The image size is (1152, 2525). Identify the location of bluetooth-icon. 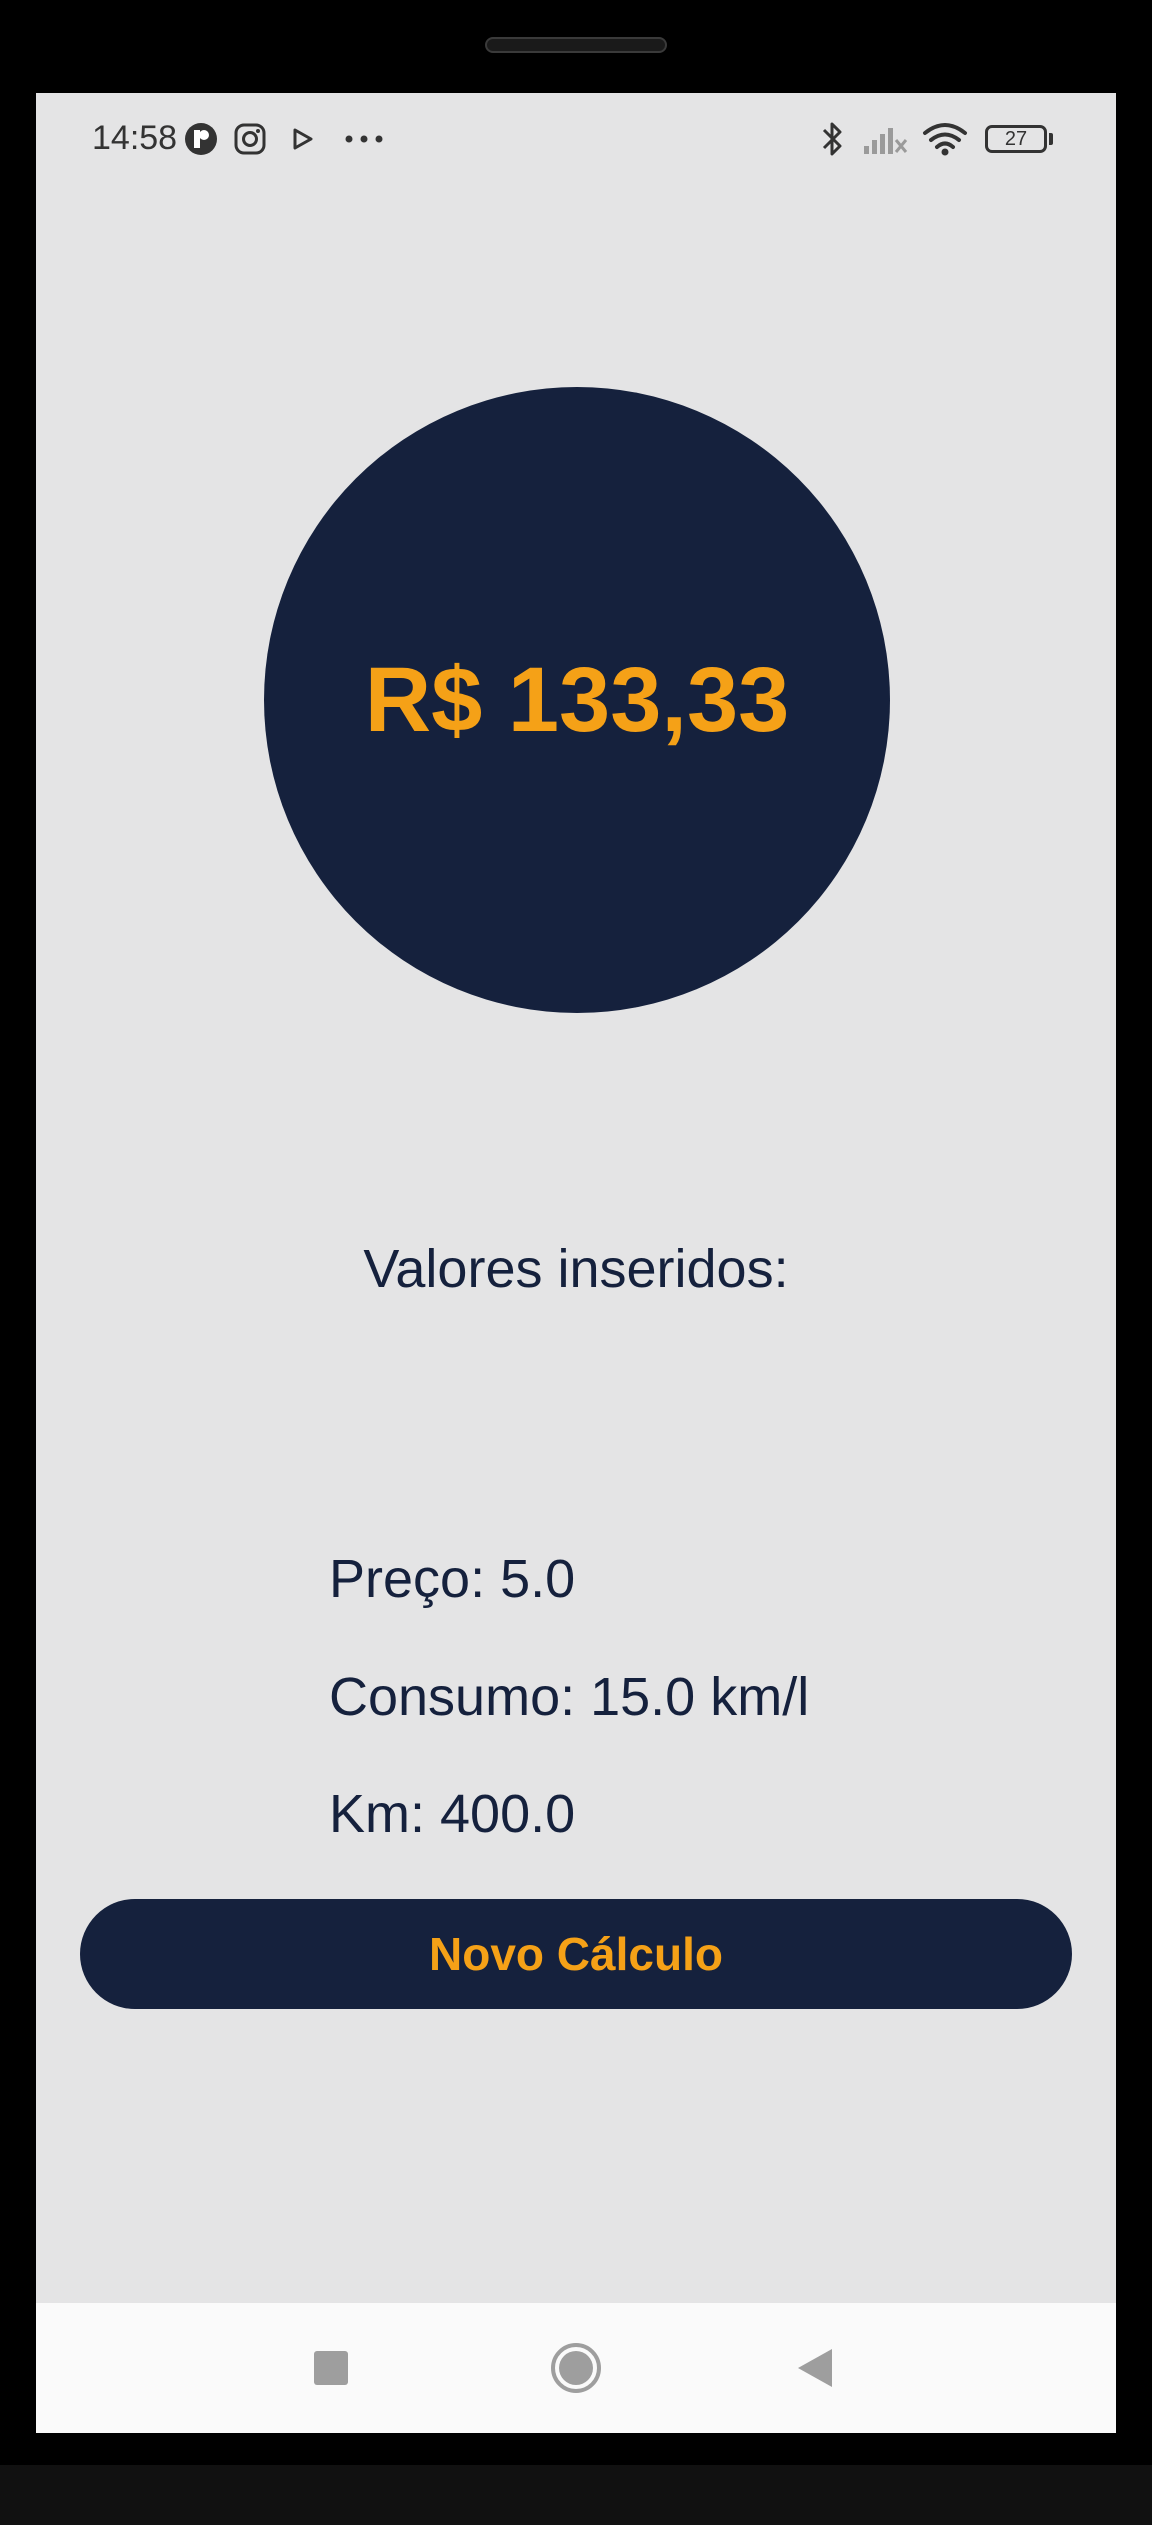
(833, 139).